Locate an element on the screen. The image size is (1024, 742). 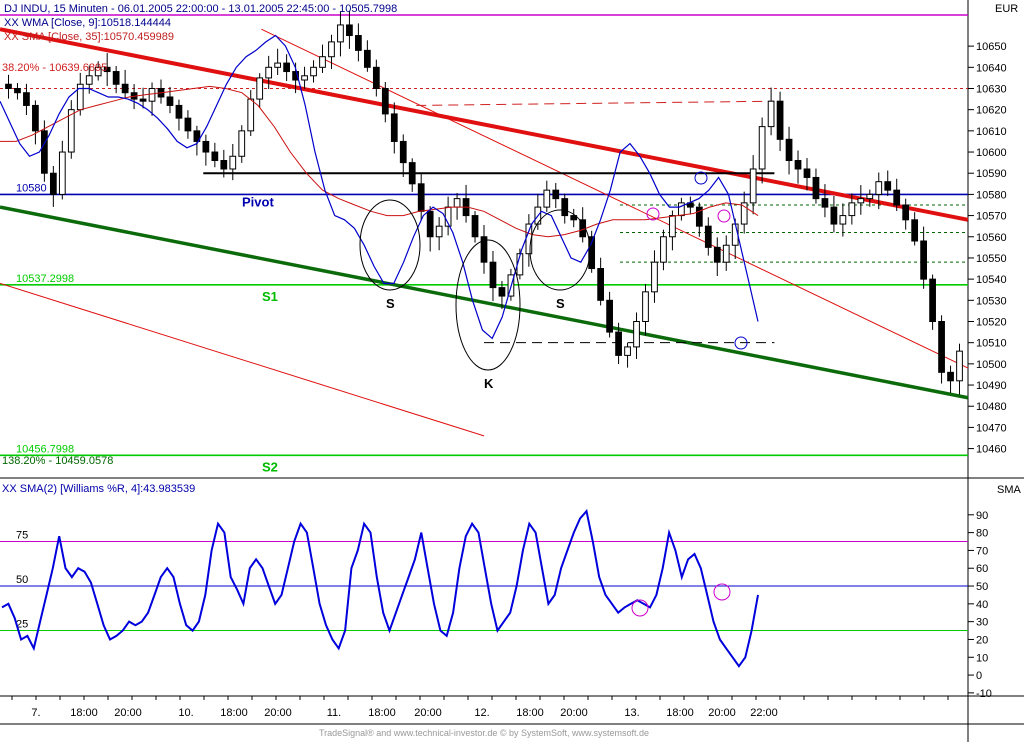
oscillator-title: XX SMA(2) [Williams %R, 4]:43.983539 is located at coordinates (99, 489).